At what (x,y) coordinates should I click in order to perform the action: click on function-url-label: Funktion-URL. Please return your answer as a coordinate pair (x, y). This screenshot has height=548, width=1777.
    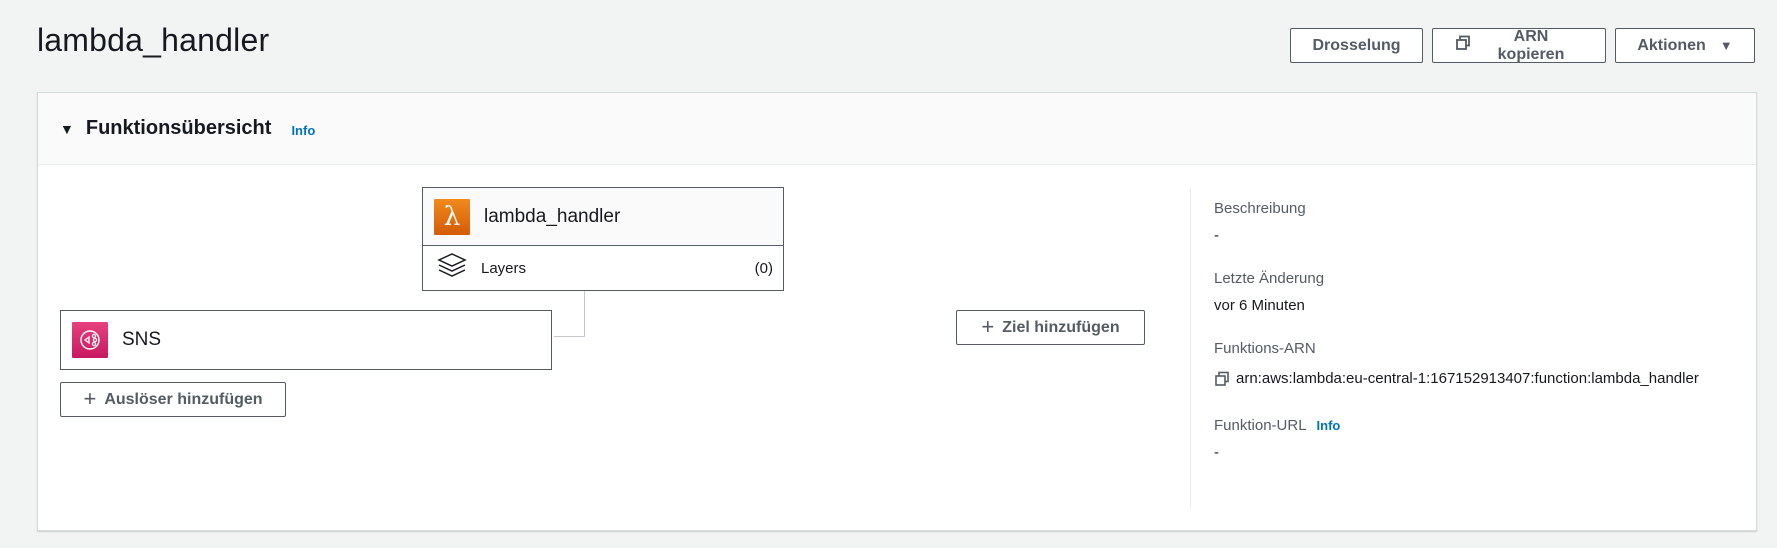
    Looking at the image, I should click on (1260, 425).